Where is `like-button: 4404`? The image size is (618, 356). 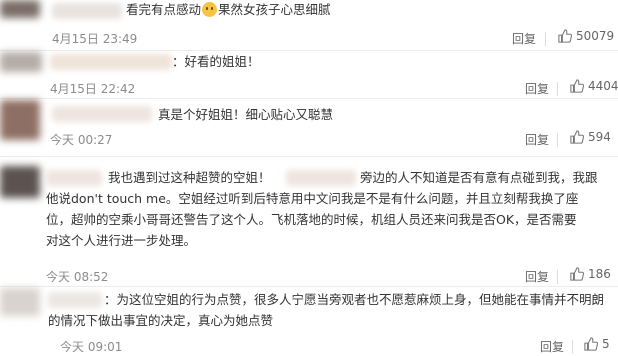
like-button: 4404 is located at coordinates (594, 86).